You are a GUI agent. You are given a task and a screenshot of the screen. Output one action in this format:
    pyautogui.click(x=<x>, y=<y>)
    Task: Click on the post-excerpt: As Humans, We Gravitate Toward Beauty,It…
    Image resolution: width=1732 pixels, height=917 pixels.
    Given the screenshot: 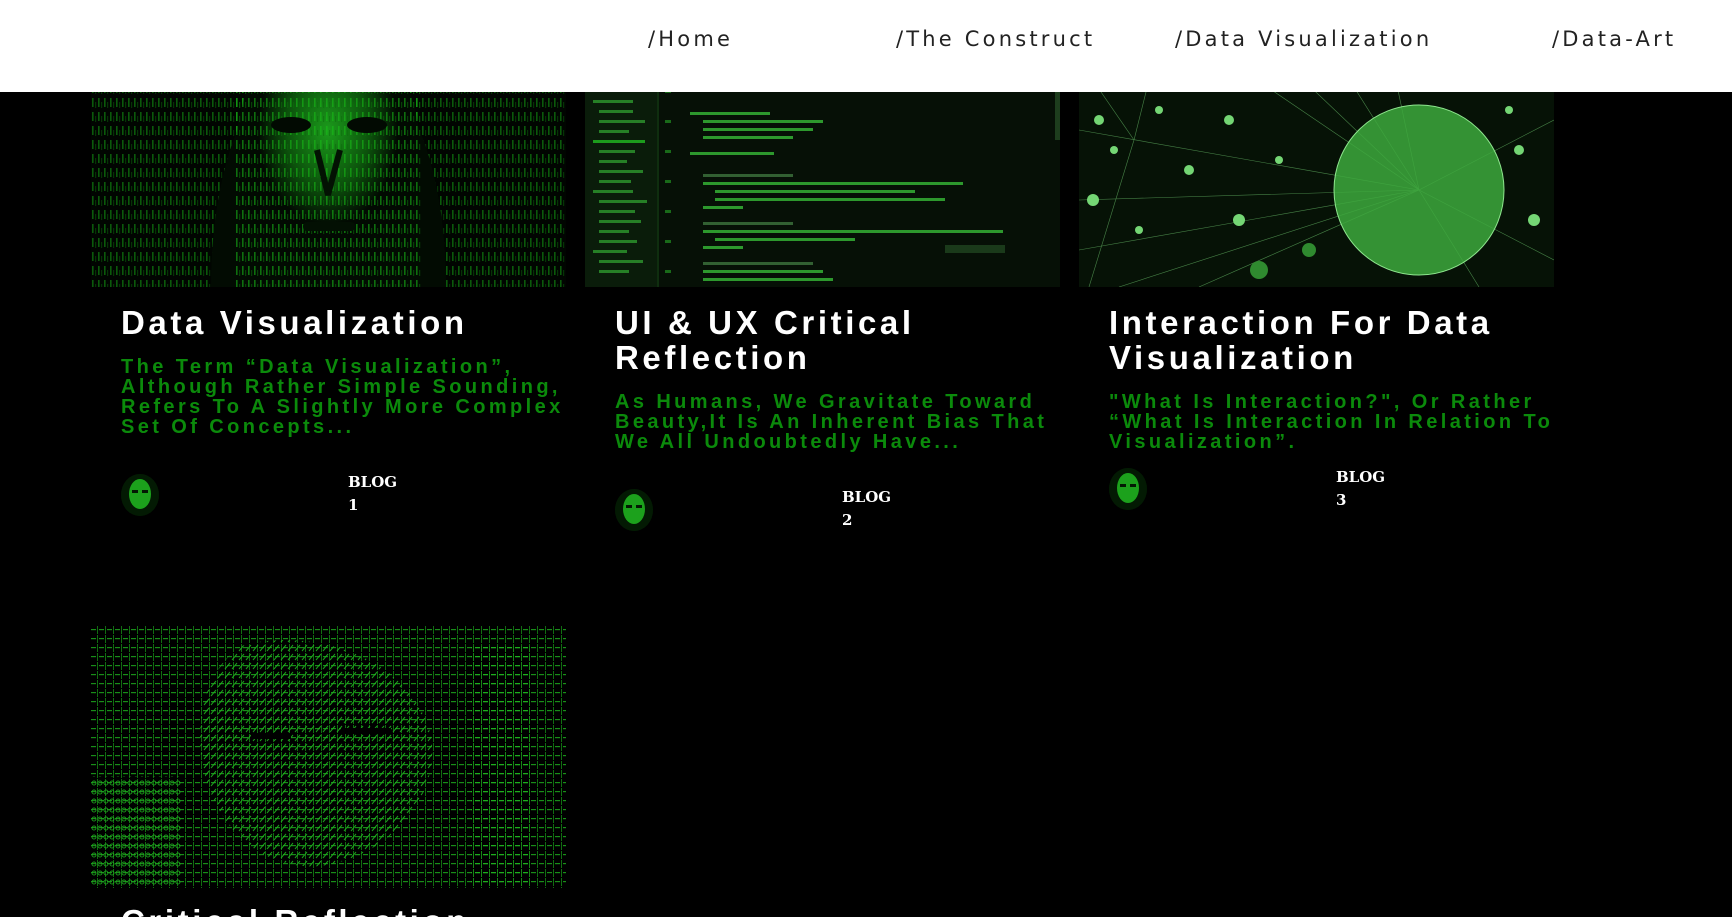 What is the action you would take?
    pyautogui.click(x=831, y=422)
    